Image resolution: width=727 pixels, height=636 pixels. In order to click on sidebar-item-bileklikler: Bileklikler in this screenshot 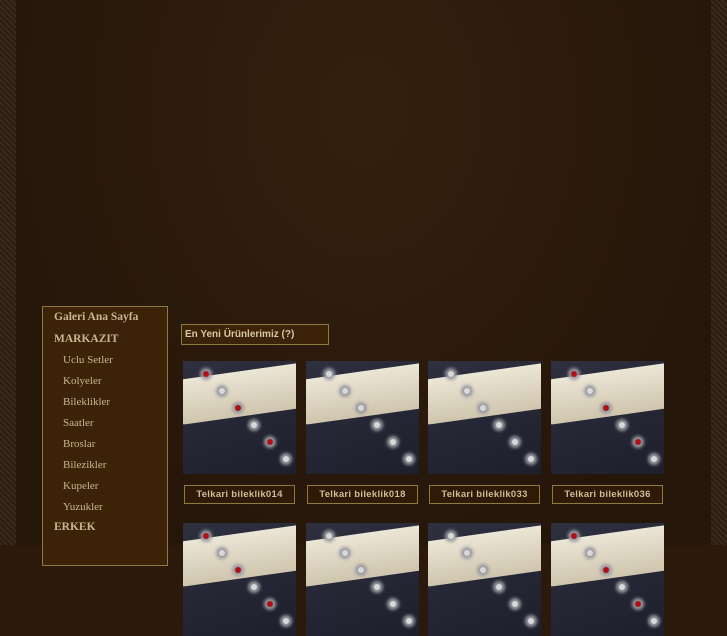, I will do `click(86, 402)`.